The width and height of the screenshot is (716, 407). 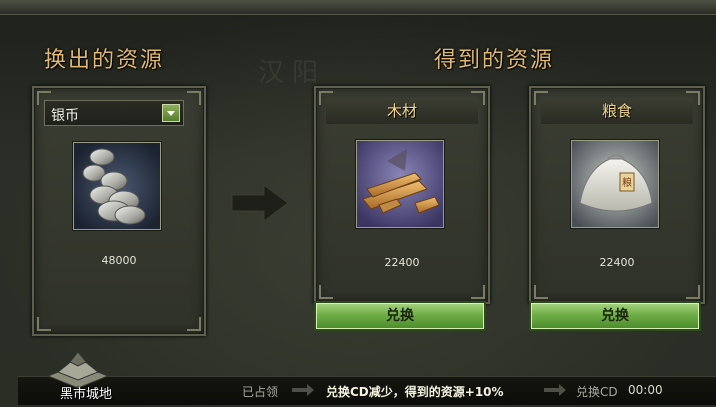 I want to click on wood-title: 木材, so click(x=402, y=111).